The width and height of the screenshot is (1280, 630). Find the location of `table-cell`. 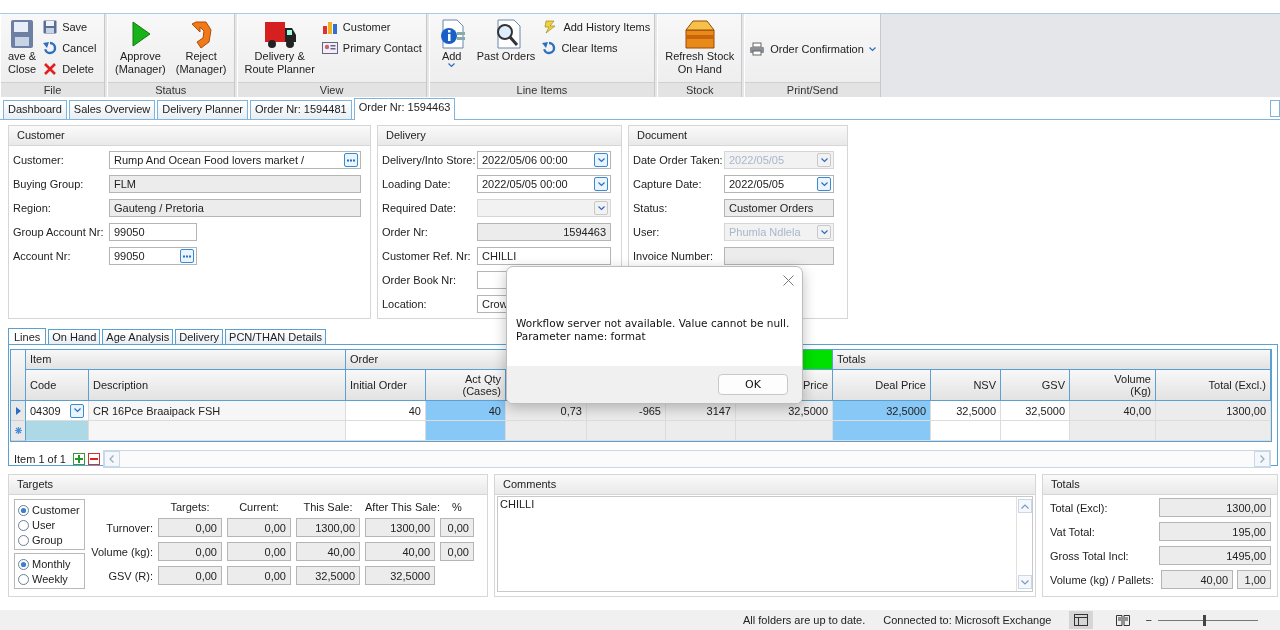

table-cell is located at coordinates (1035, 431).